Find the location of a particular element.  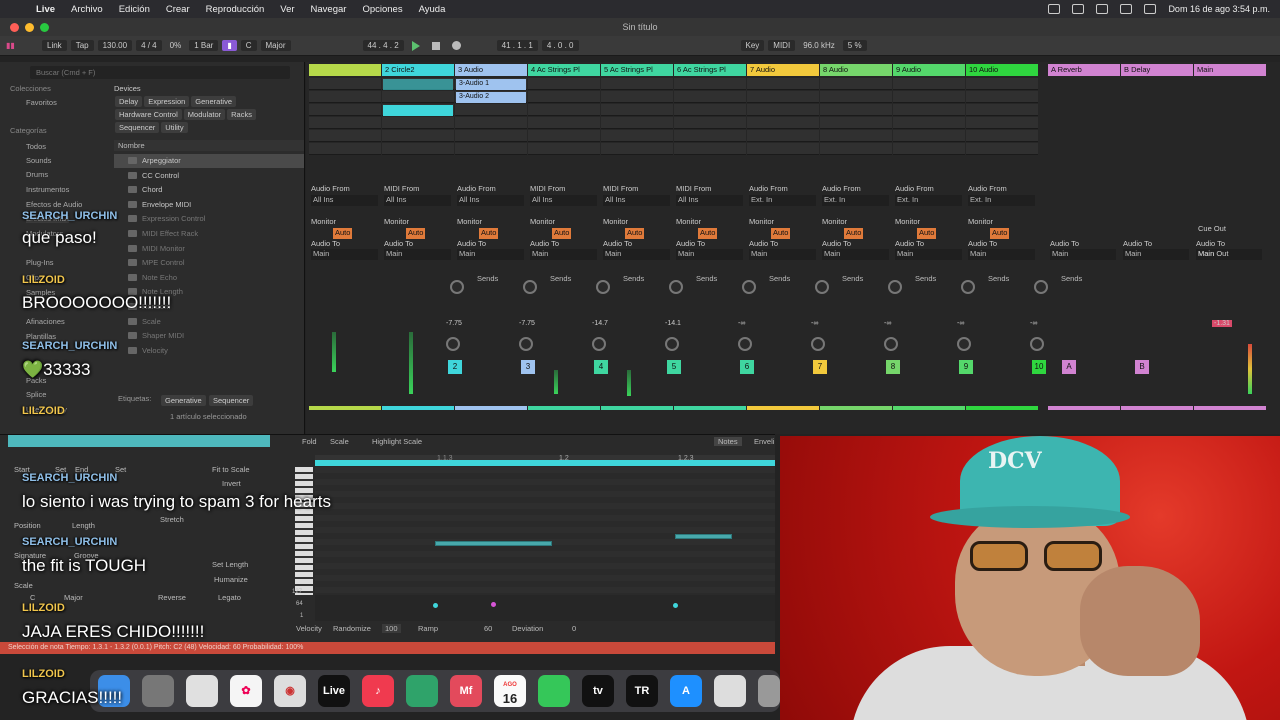

song-position-field: 44 . 4 . 2 is located at coordinates (383, 45).